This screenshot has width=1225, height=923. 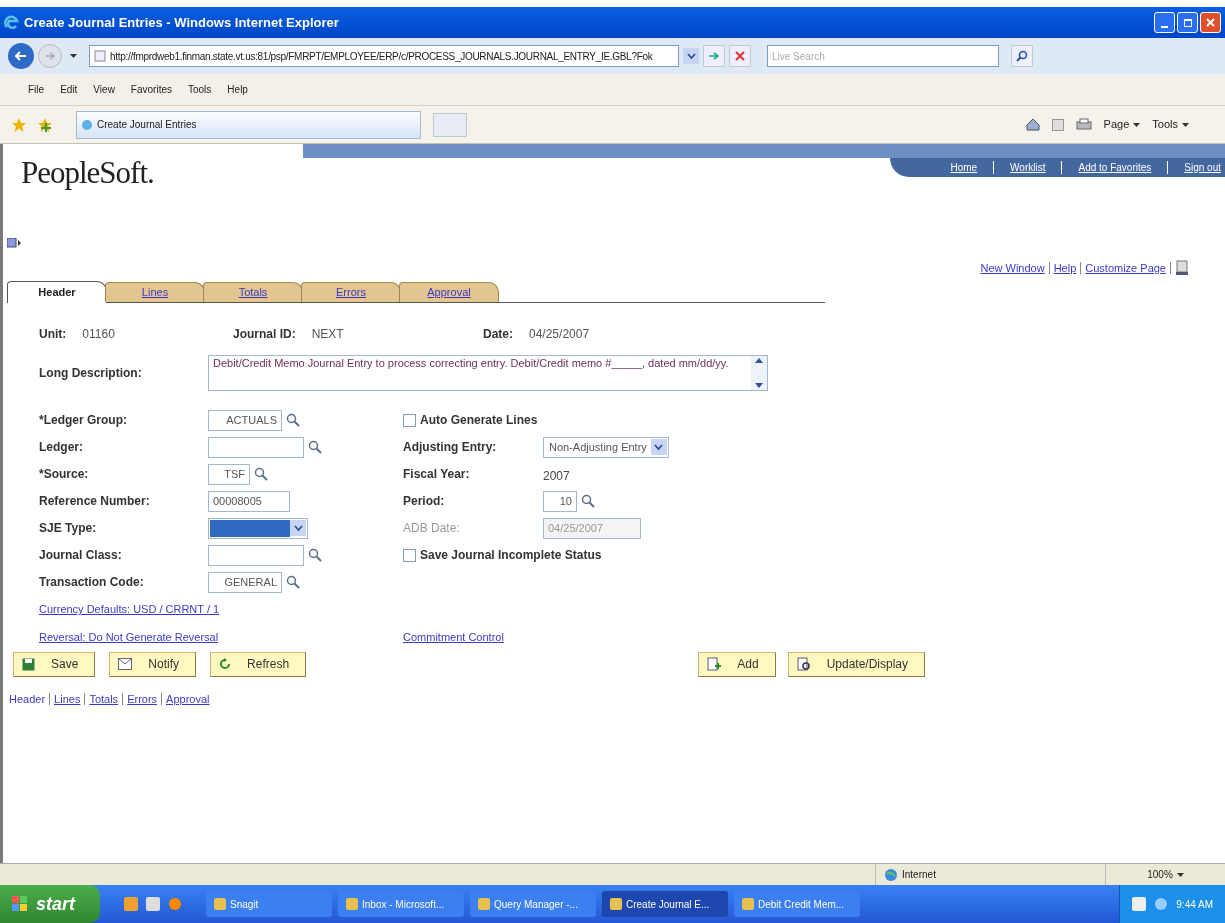 I want to click on link: Reversal: Do Not Generate Reversal, so click(x=203, y=637).